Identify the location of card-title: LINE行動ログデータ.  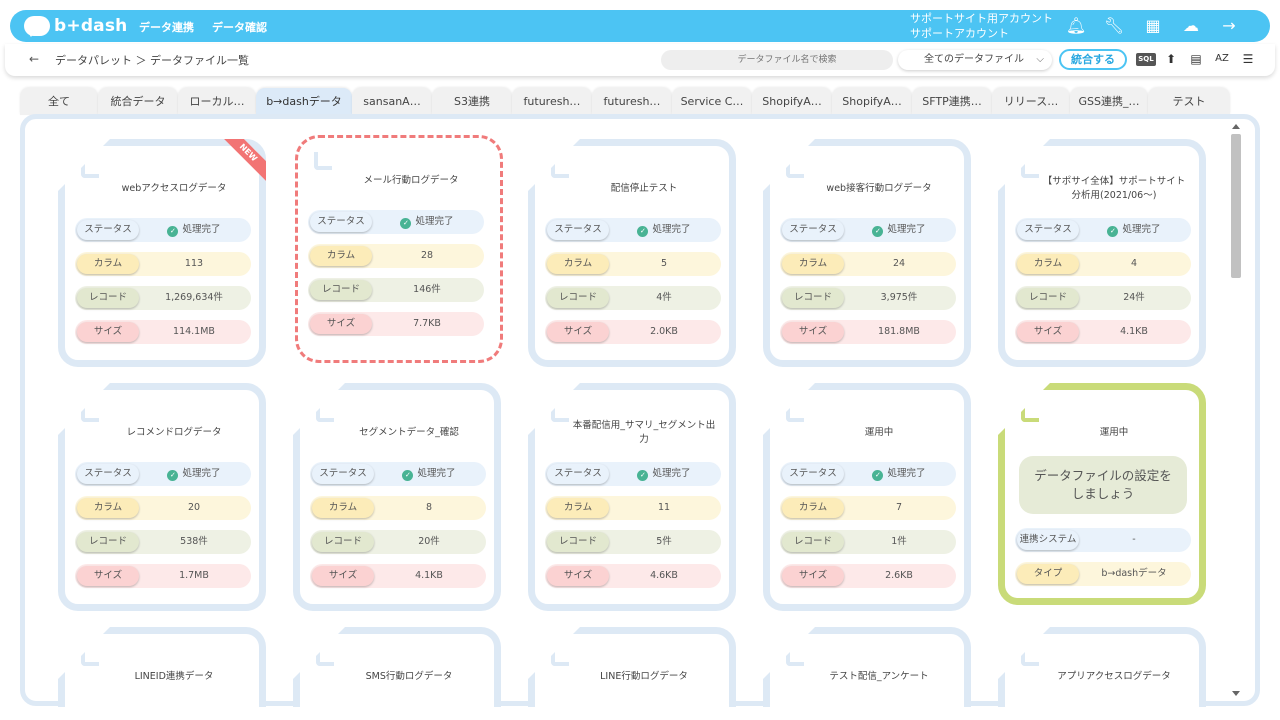
(644, 676).